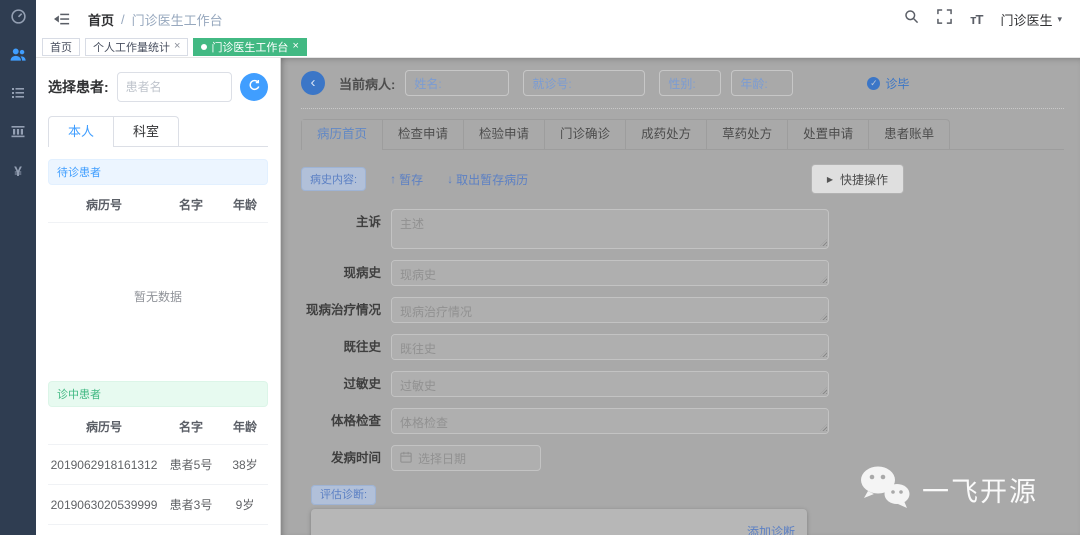 The width and height of the screenshot is (1080, 535). What do you see at coordinates (610, 273) in the screenshot?
I see `present-illness-textarea` at bounding box center [610, 273].